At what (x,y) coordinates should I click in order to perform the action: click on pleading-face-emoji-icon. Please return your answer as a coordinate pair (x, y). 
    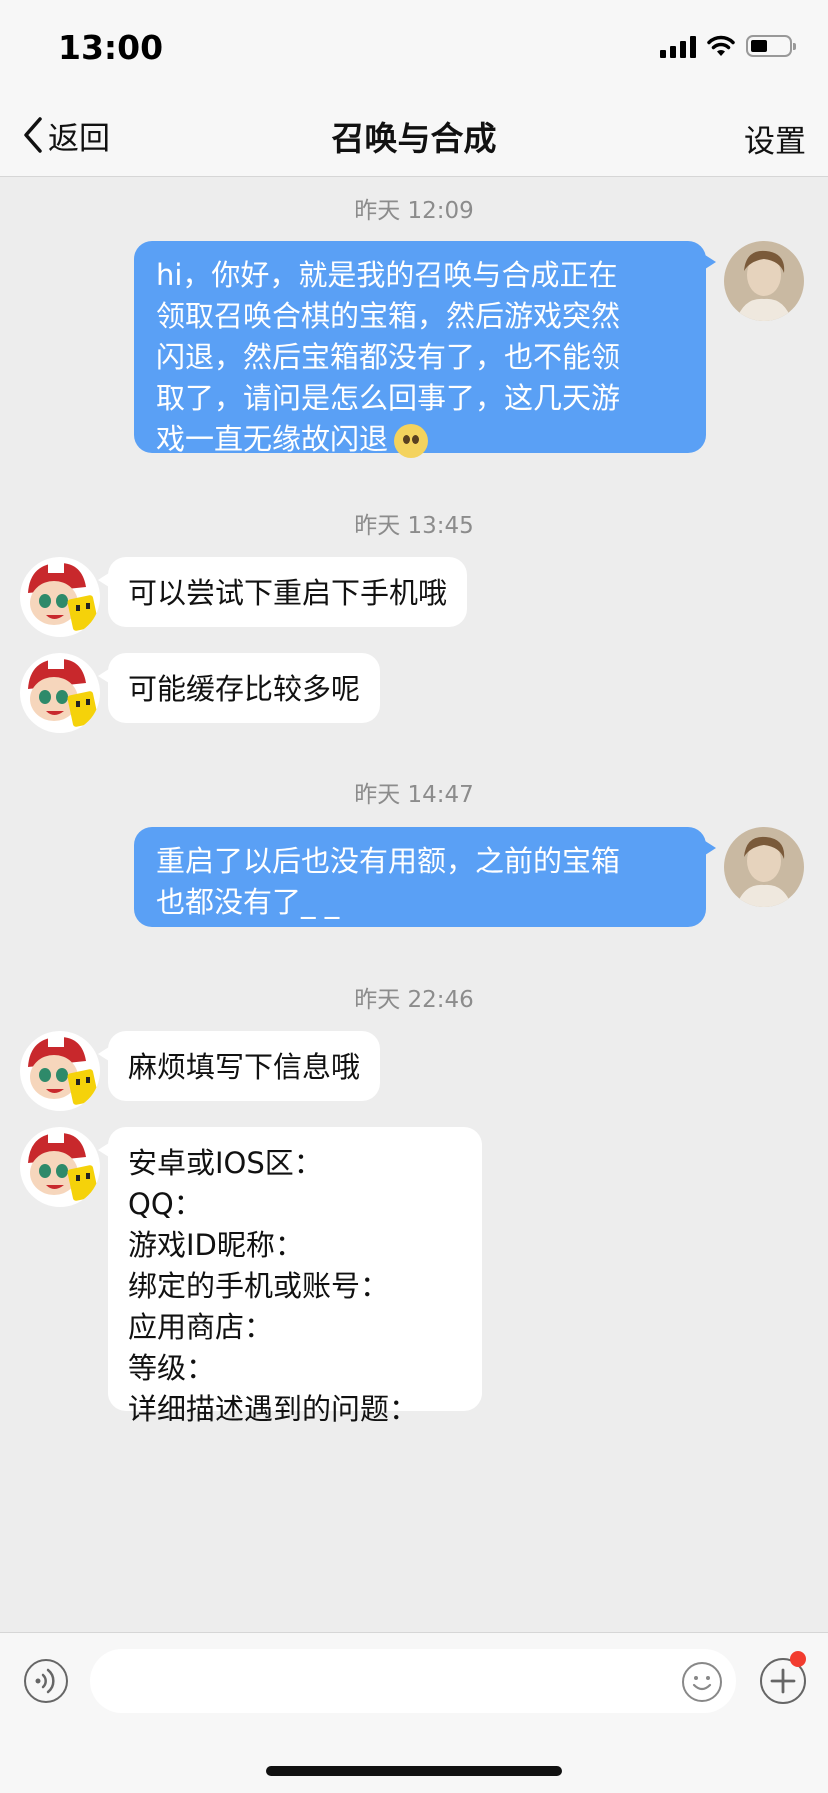
    Looking at the image, I should click on (411, 441).